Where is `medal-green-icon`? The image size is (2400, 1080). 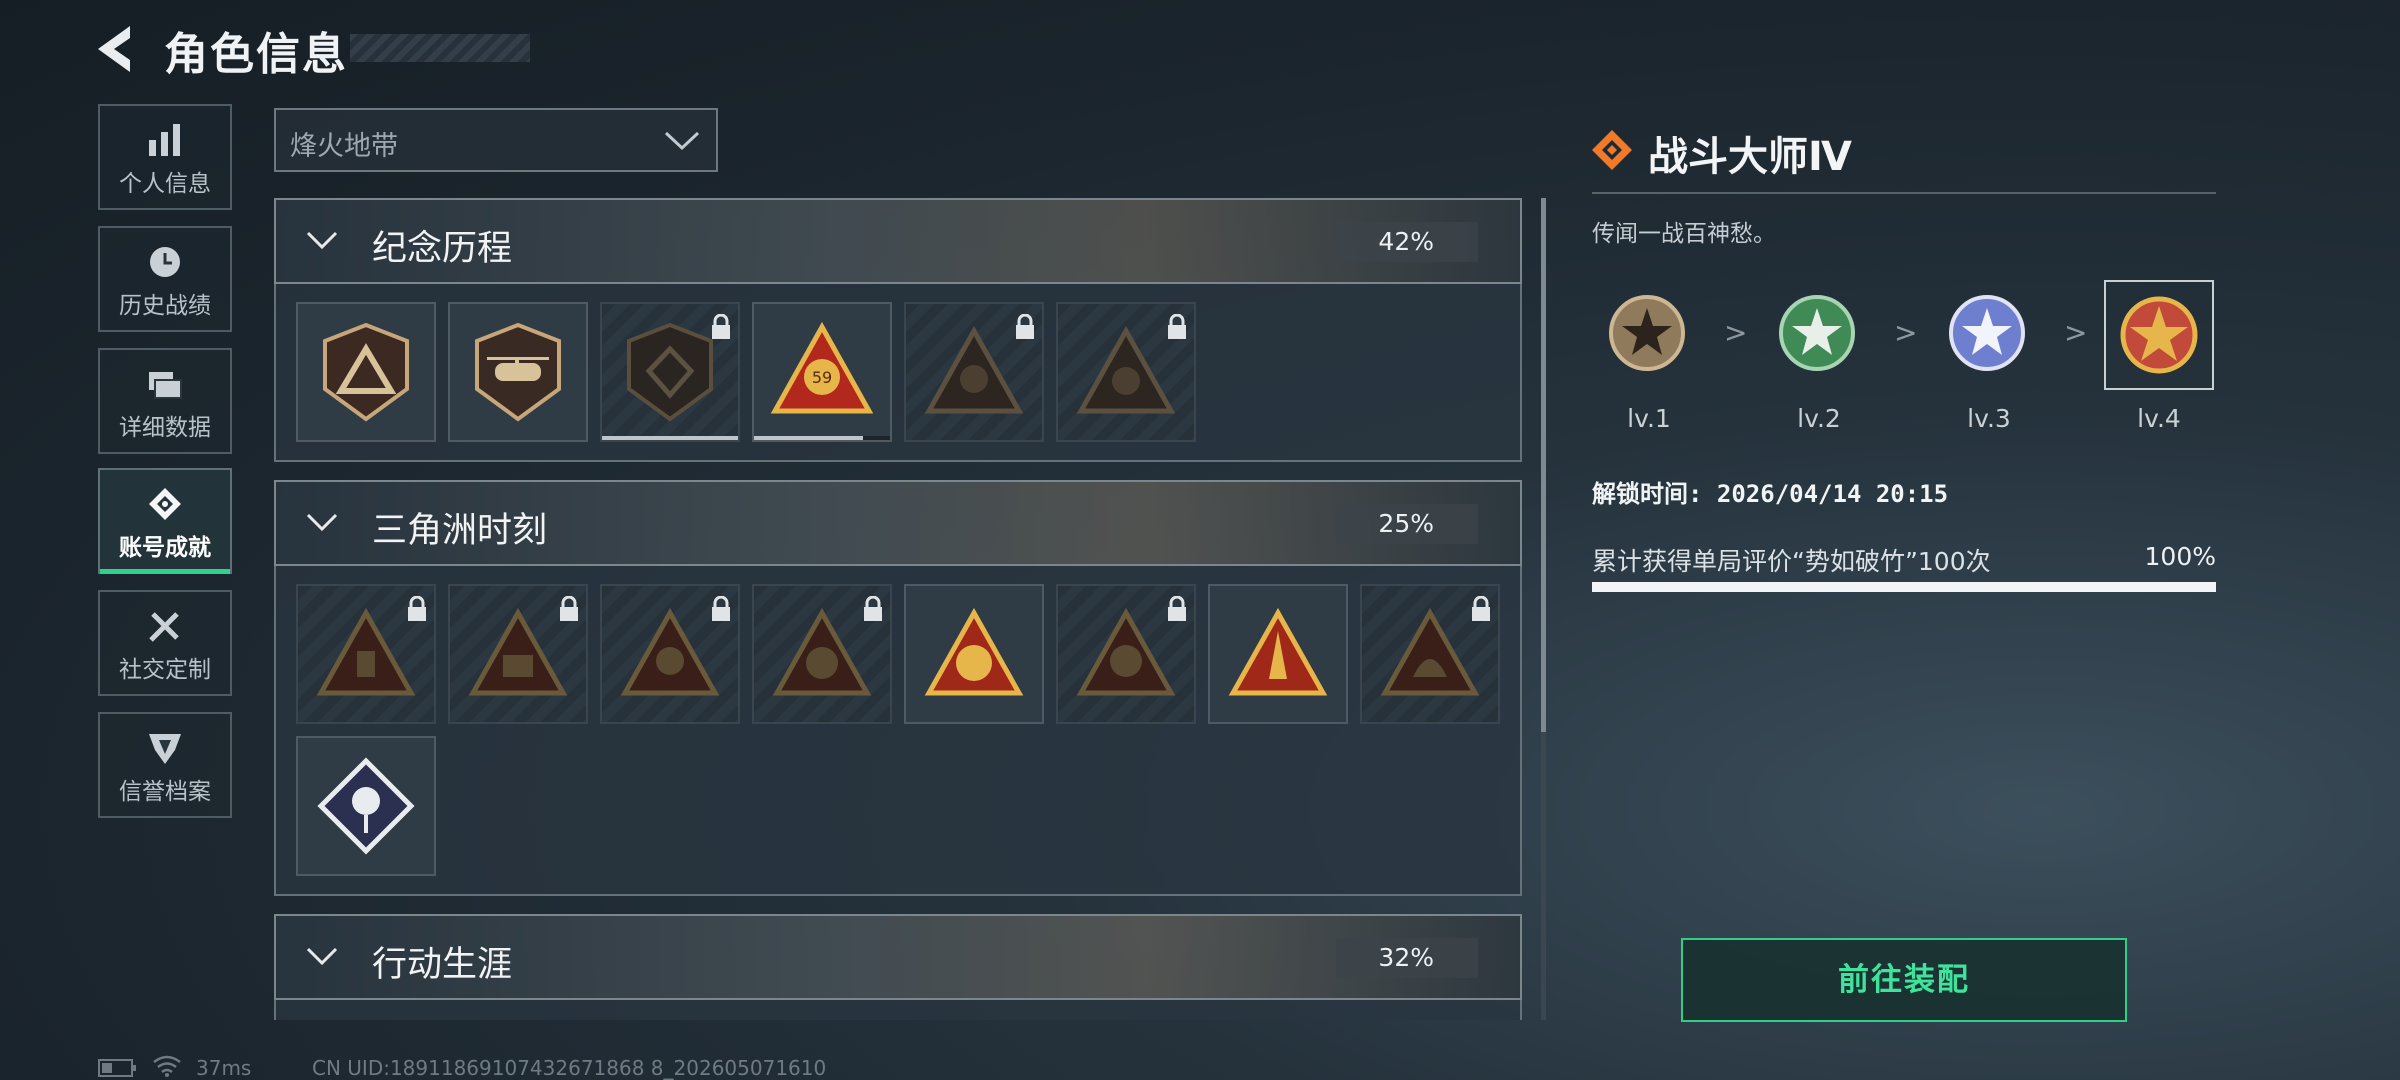 medal-green-icon is located at coordinates (1817, 333).